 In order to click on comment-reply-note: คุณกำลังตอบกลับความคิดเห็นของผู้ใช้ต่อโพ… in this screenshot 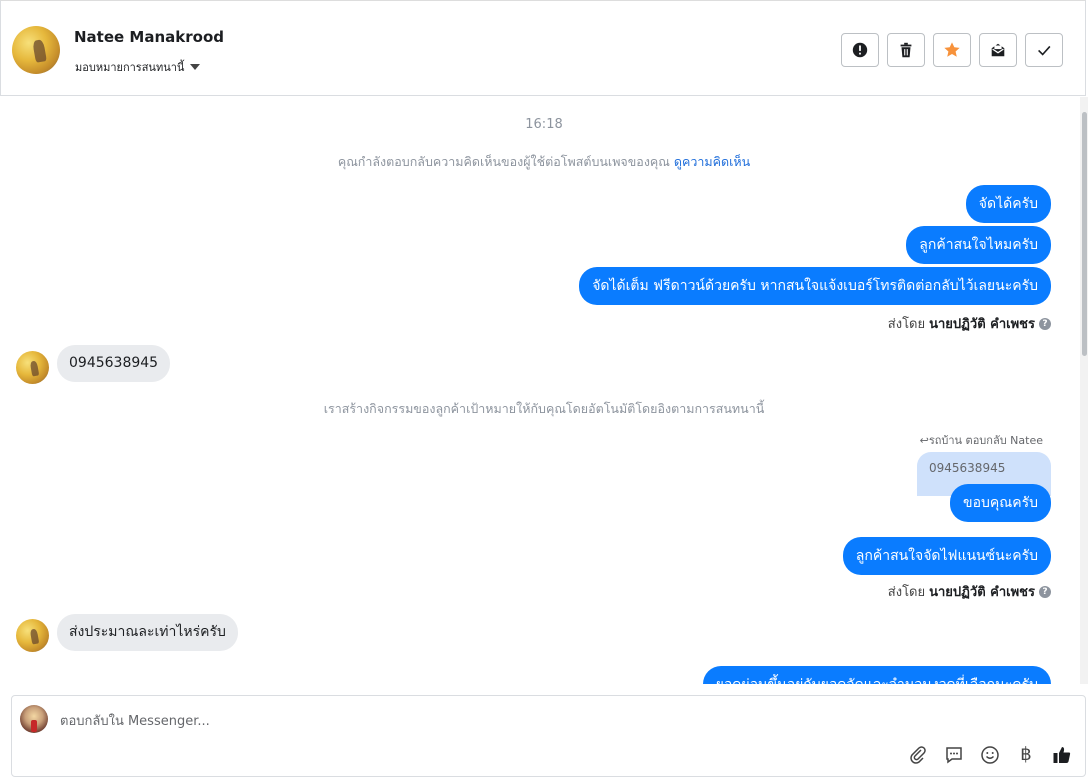, I will do `click(544, 161)`.